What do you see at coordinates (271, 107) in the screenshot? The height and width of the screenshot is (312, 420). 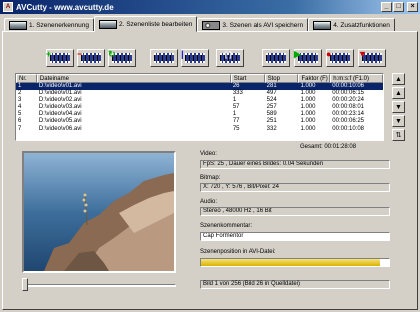 I see `cell-stop: 257` at bounding box center [271, 107].